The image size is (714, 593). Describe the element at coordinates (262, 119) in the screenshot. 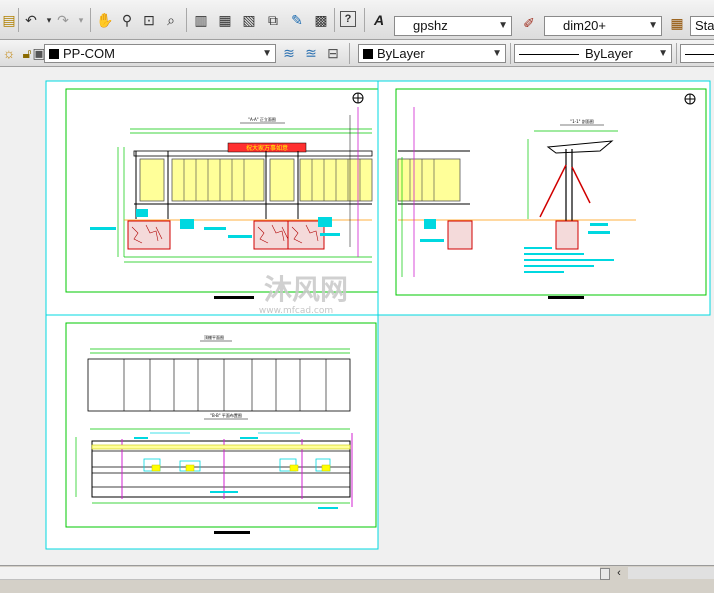

I see `sheet1-title: "A-A" 正立面图` at that location.